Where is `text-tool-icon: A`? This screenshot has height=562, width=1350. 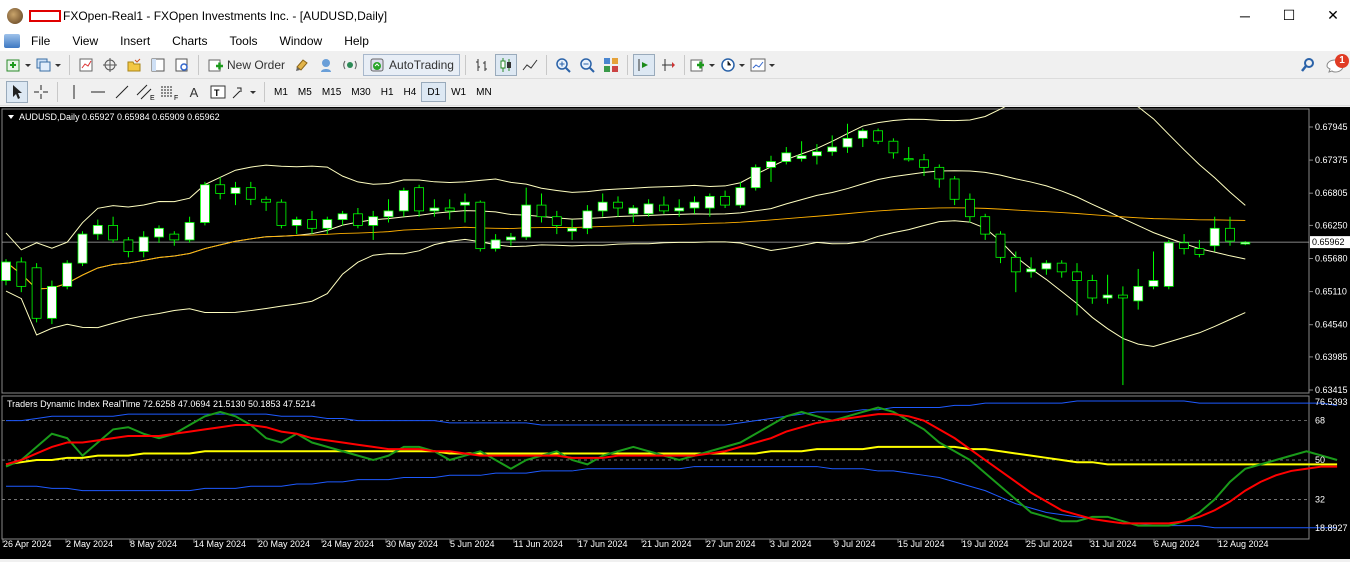
text-tool-icon: A is located at coordinates (194, 92).